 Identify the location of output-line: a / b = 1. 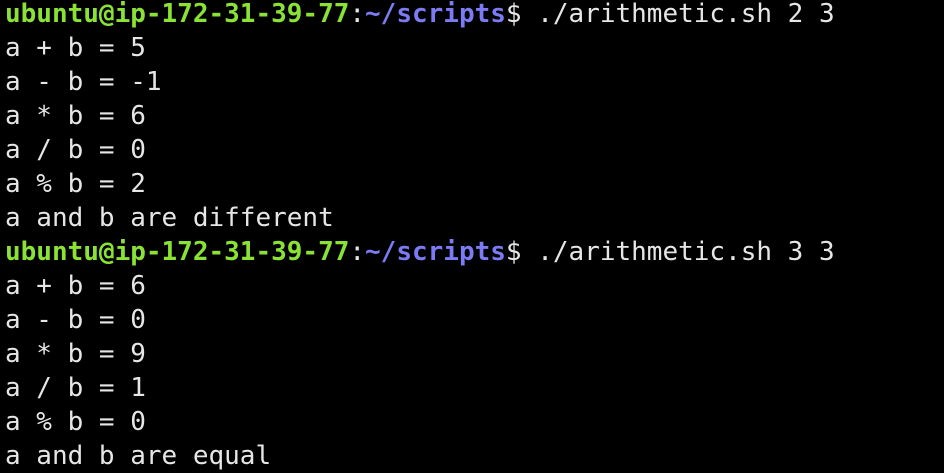
(75, 388).